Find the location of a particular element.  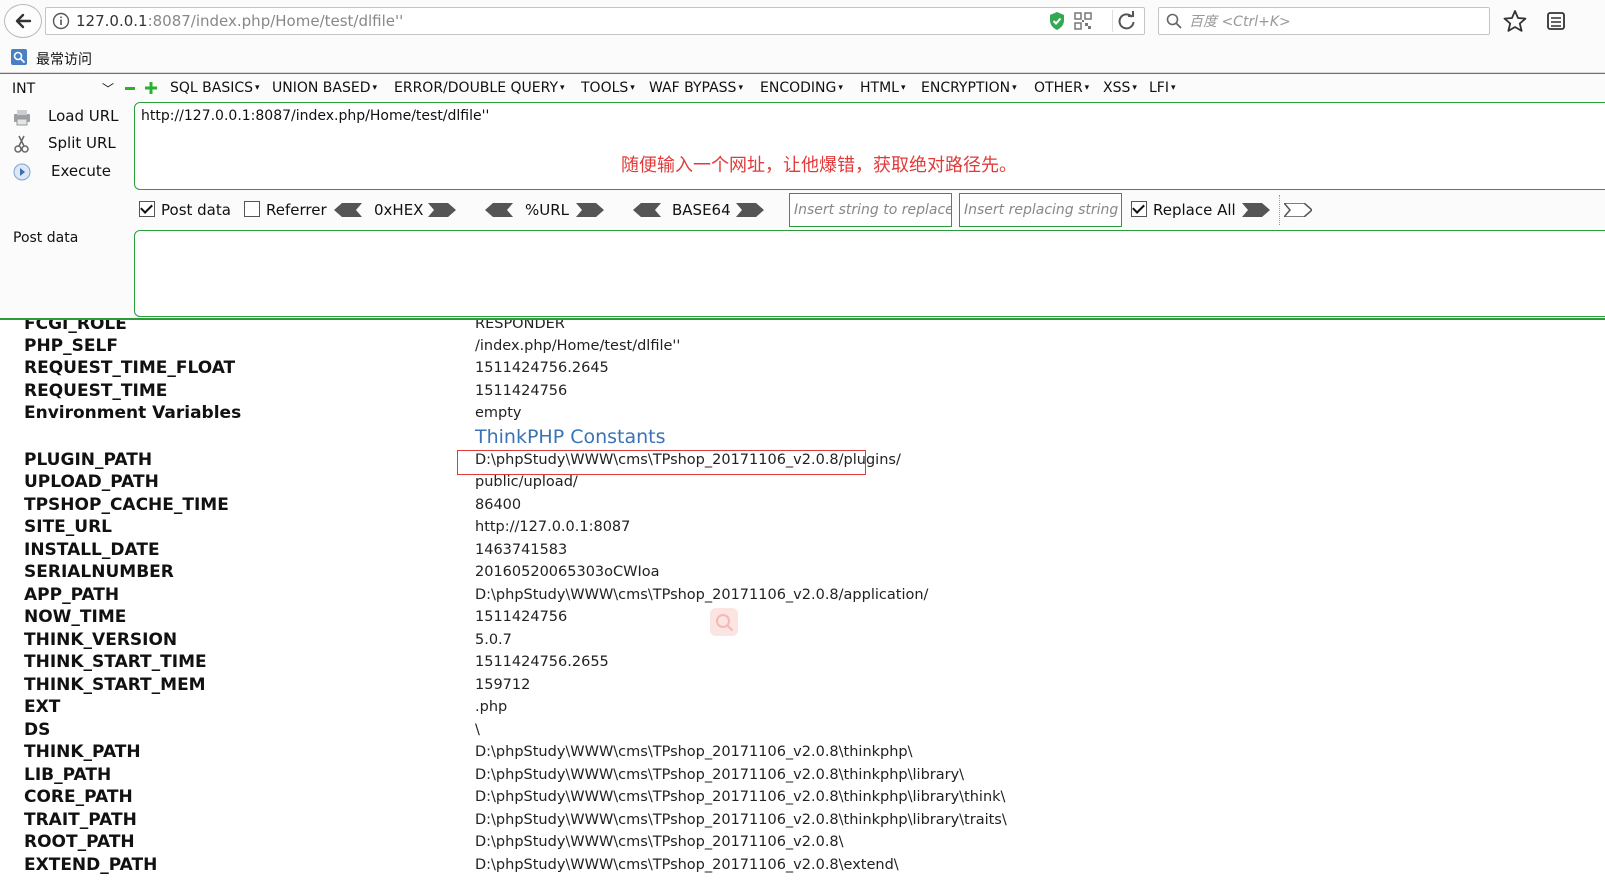

row-key: SERIALNUMBER is located at coordinates (99, 572).